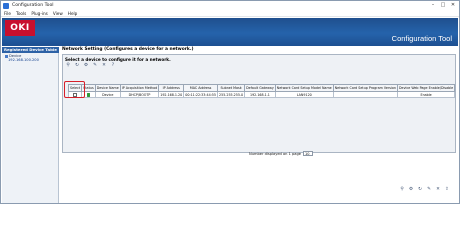 This screenshot has height=240, width=460. I want to click on menu-file: File, so click(7, 13).